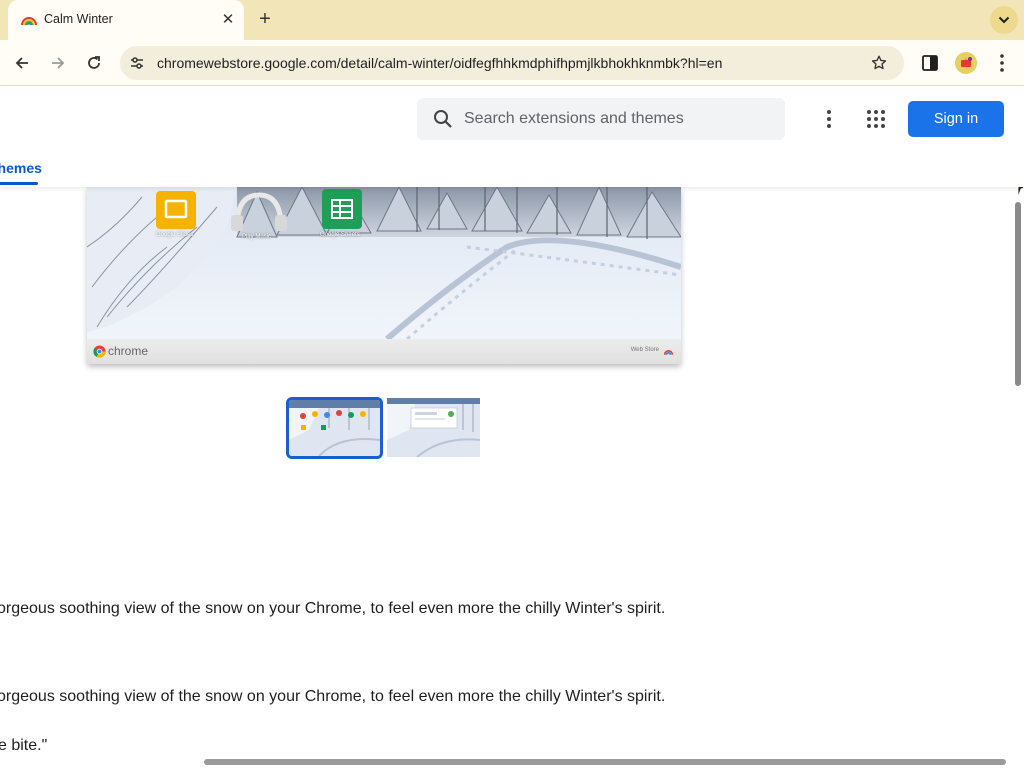 This screenshot has height=768, width=1024. What do you see at coordinates (1018, 294) in the screenshot?
I see `vertical-scrollbar` at bounding box center [1018, 294].